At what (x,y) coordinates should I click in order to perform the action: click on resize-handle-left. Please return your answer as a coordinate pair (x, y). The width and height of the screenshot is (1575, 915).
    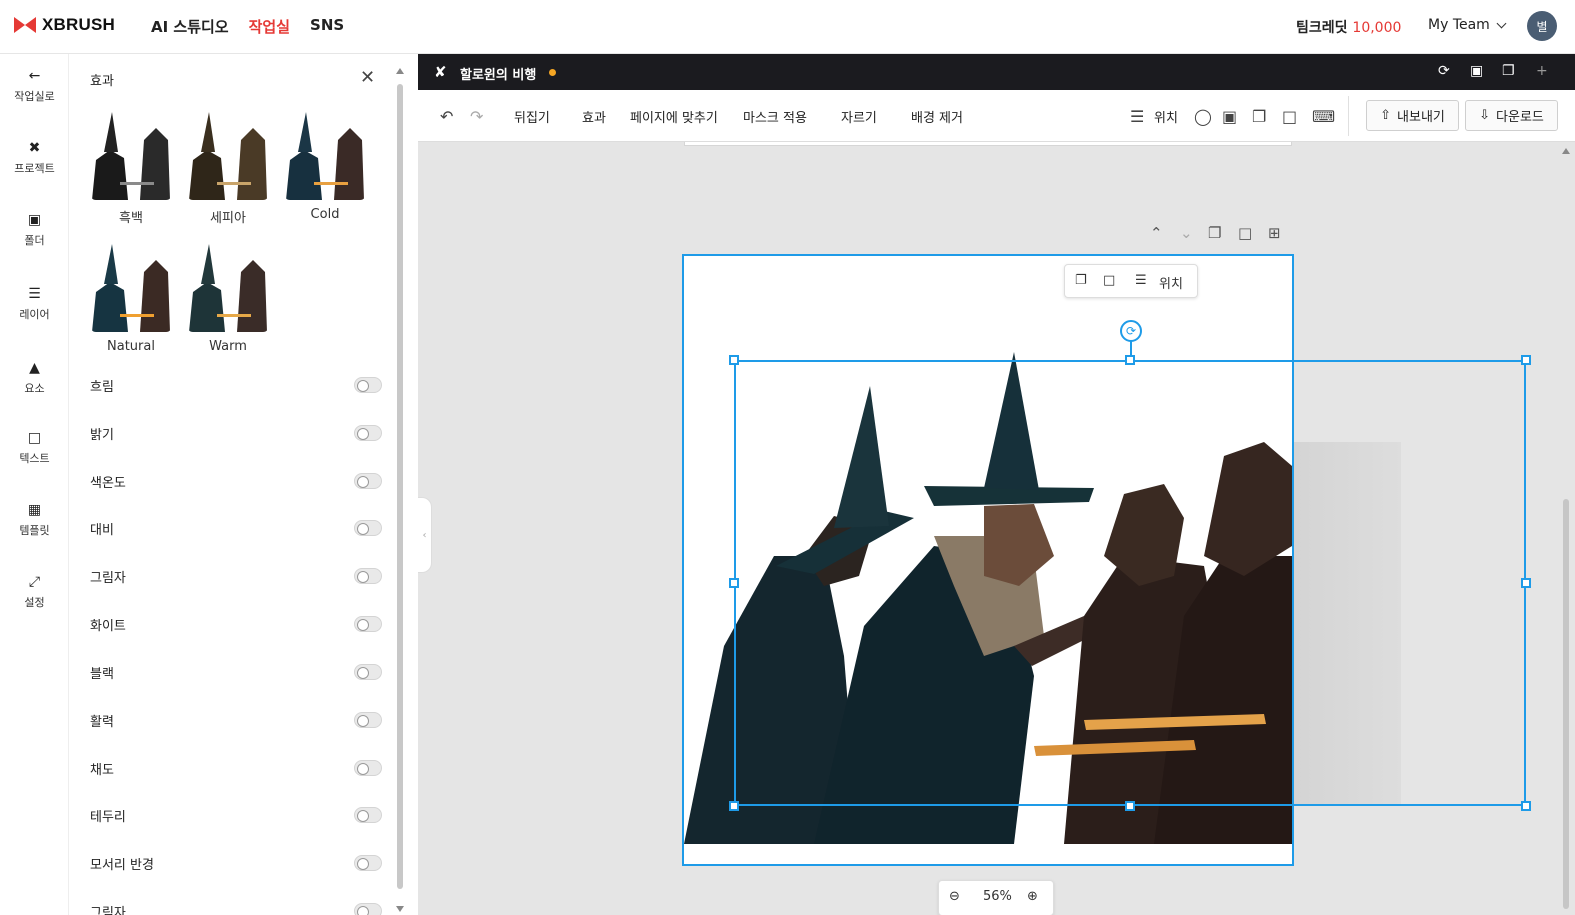
    Looking at the image, I should click on (734, 583).